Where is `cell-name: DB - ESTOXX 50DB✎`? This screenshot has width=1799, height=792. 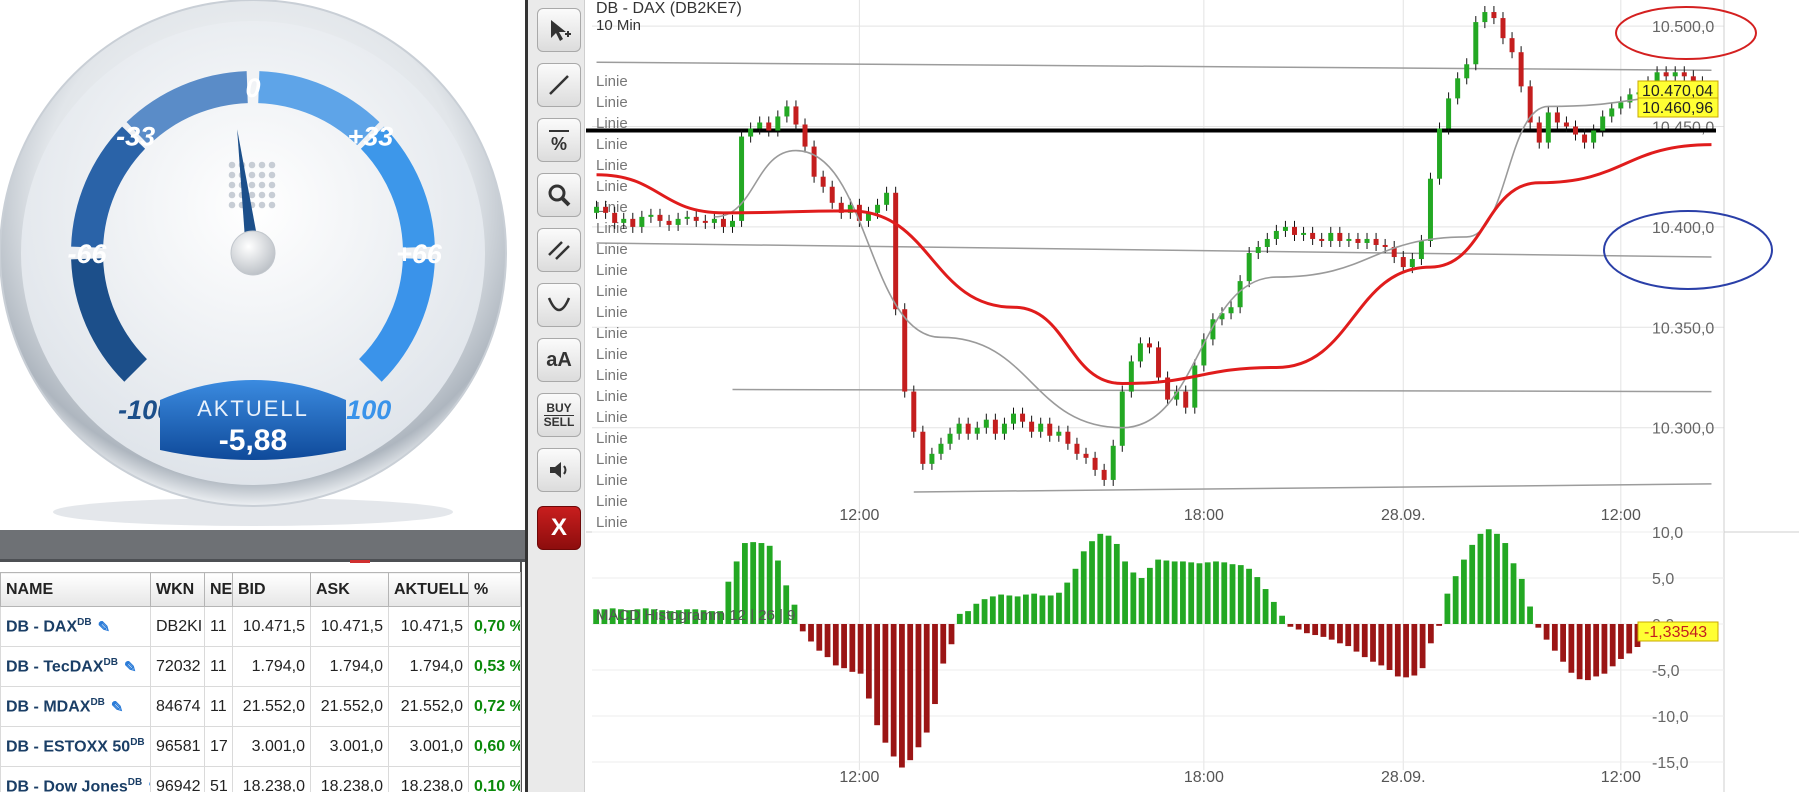 cell-name: DB - ESTOXX 50DB✎ is located at coordinates (75, 746).